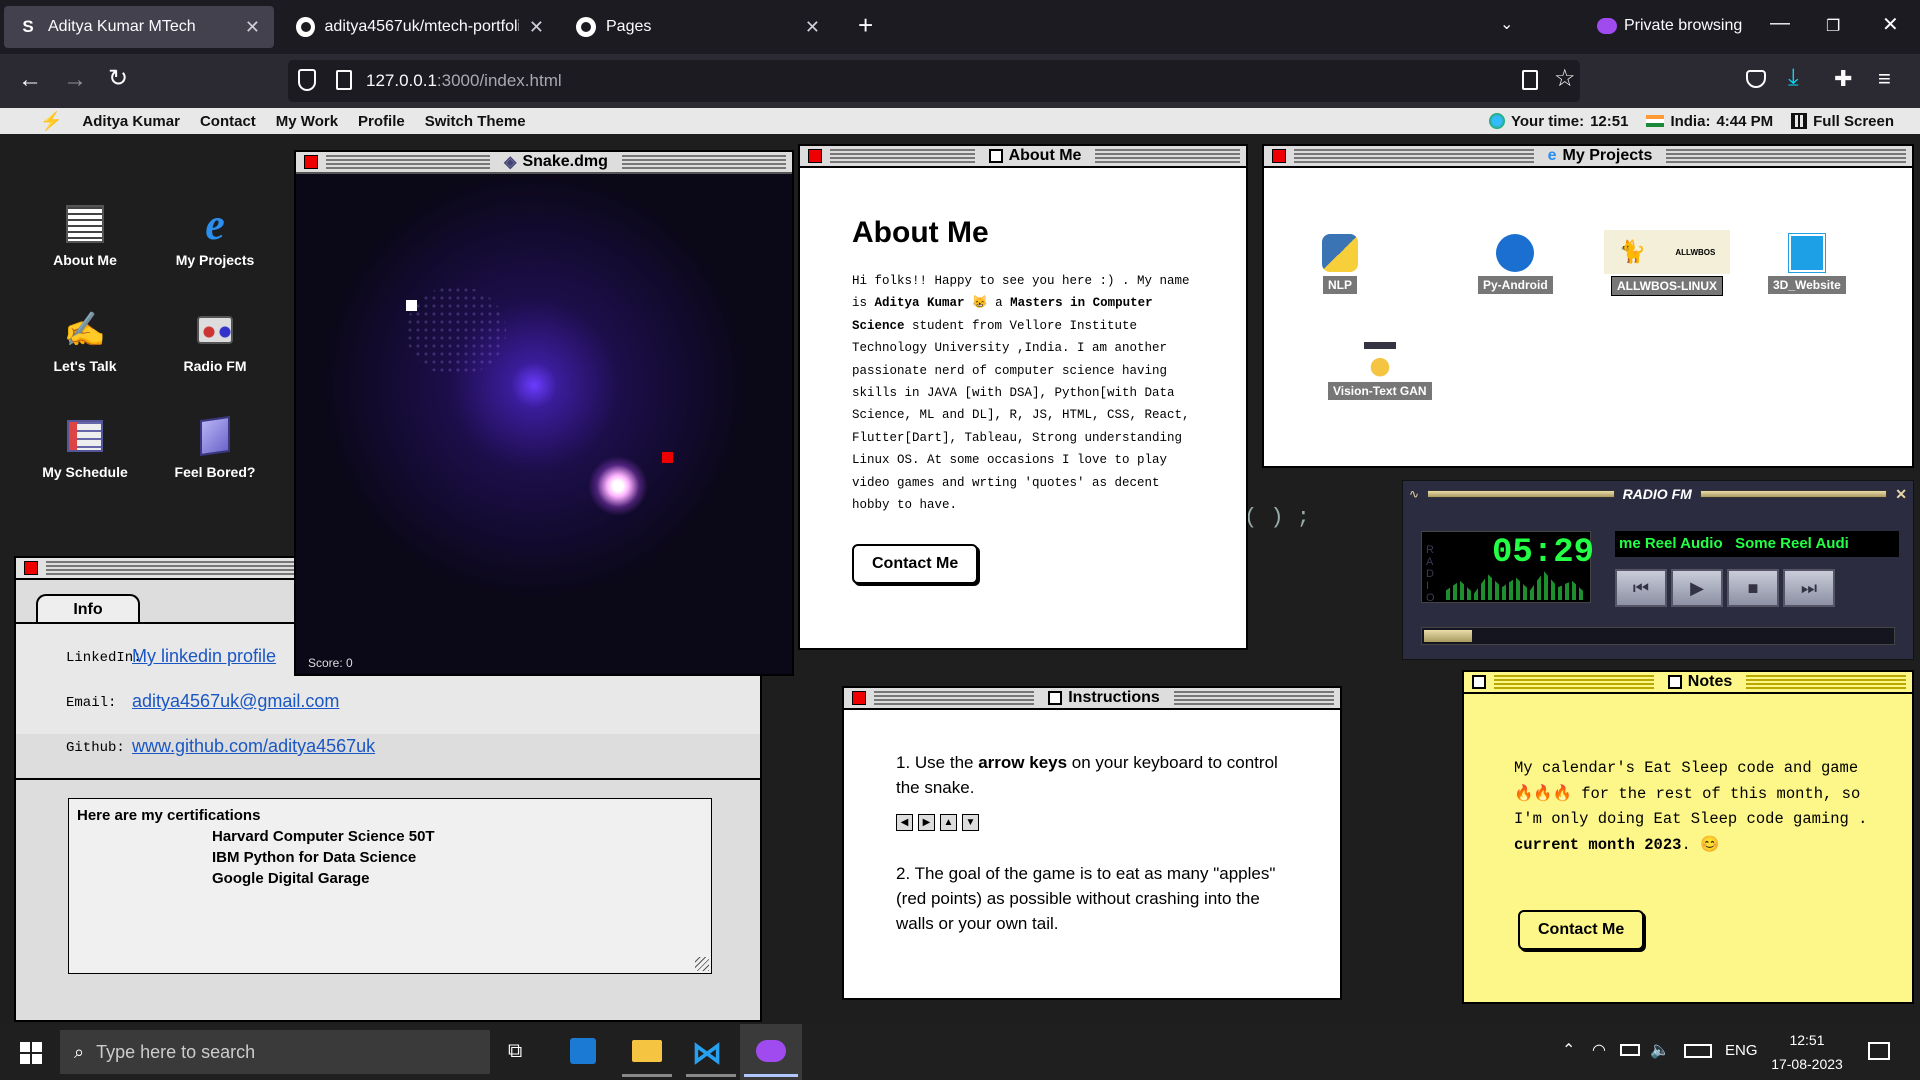 This screenshot has height=1080, width=1920. What do you see at coordinates (771, 1051) in the screenshot?
I see `firefox-private-icon` at bounding box center [771, 1051].